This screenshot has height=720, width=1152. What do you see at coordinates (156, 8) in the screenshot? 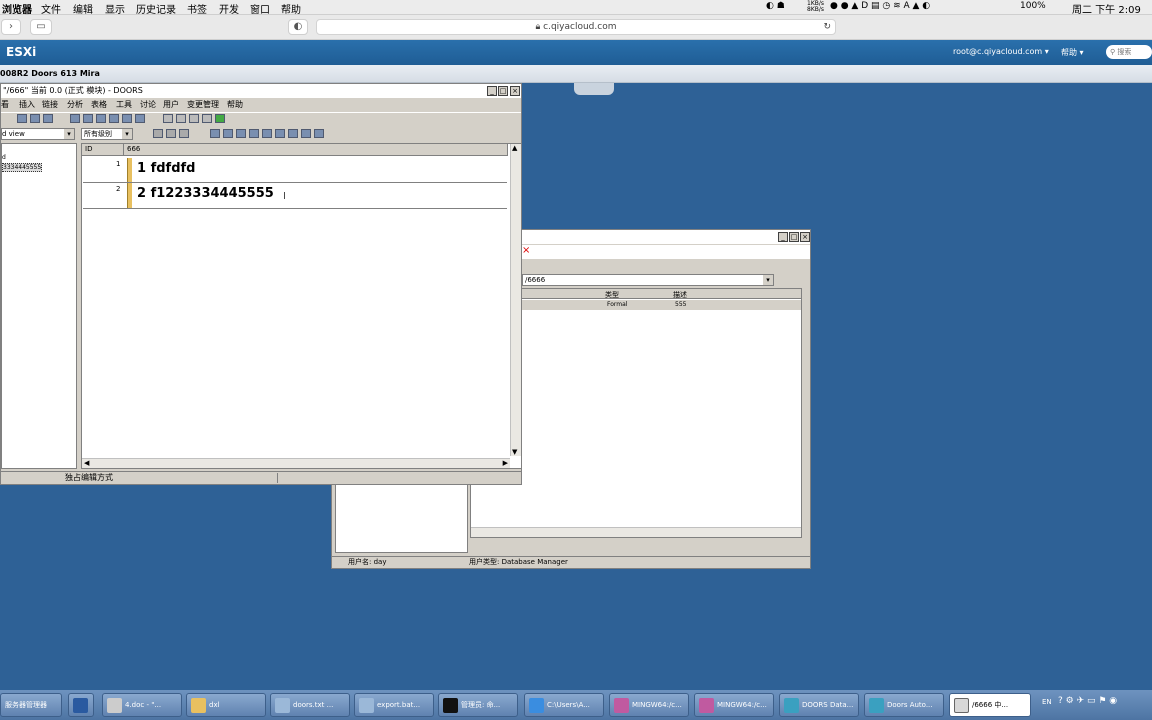
I see `menu-history: 历史记录` at bounding box center [156, 8].